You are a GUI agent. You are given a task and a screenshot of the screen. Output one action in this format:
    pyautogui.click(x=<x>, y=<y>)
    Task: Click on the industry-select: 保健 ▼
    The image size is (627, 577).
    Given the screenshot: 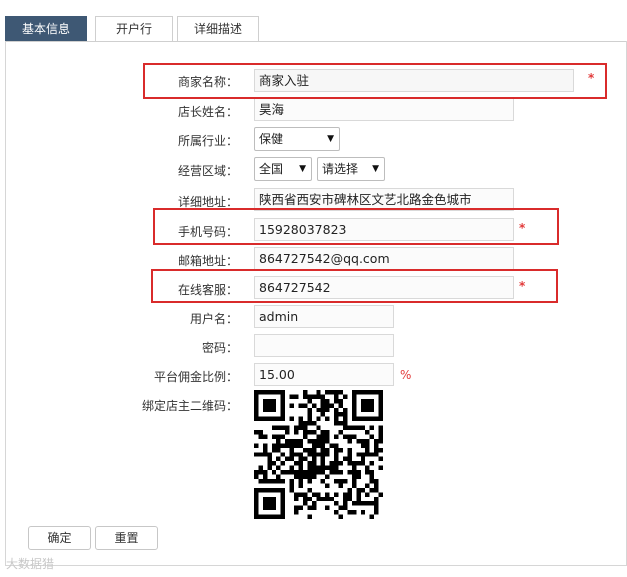 What is the action you would take?
    pyautogui.click(x=297, y=139)
    